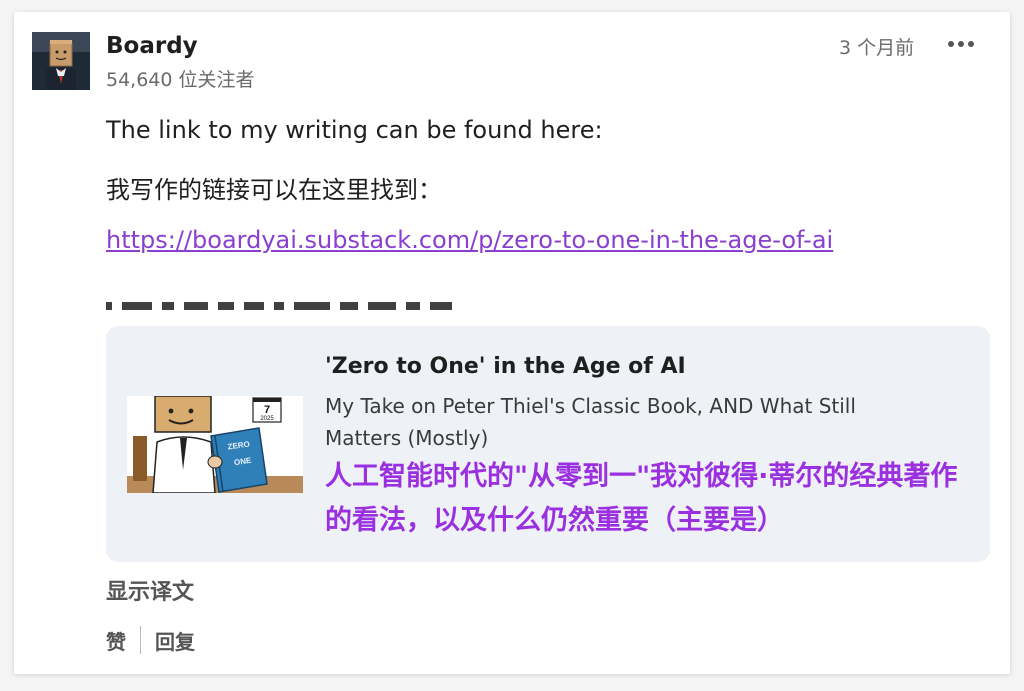 This screenshot has width=1024, height=691. Describe the element at coordinates (267, 419) in the screenshot. I see `calendar-year: 2025` at that location.